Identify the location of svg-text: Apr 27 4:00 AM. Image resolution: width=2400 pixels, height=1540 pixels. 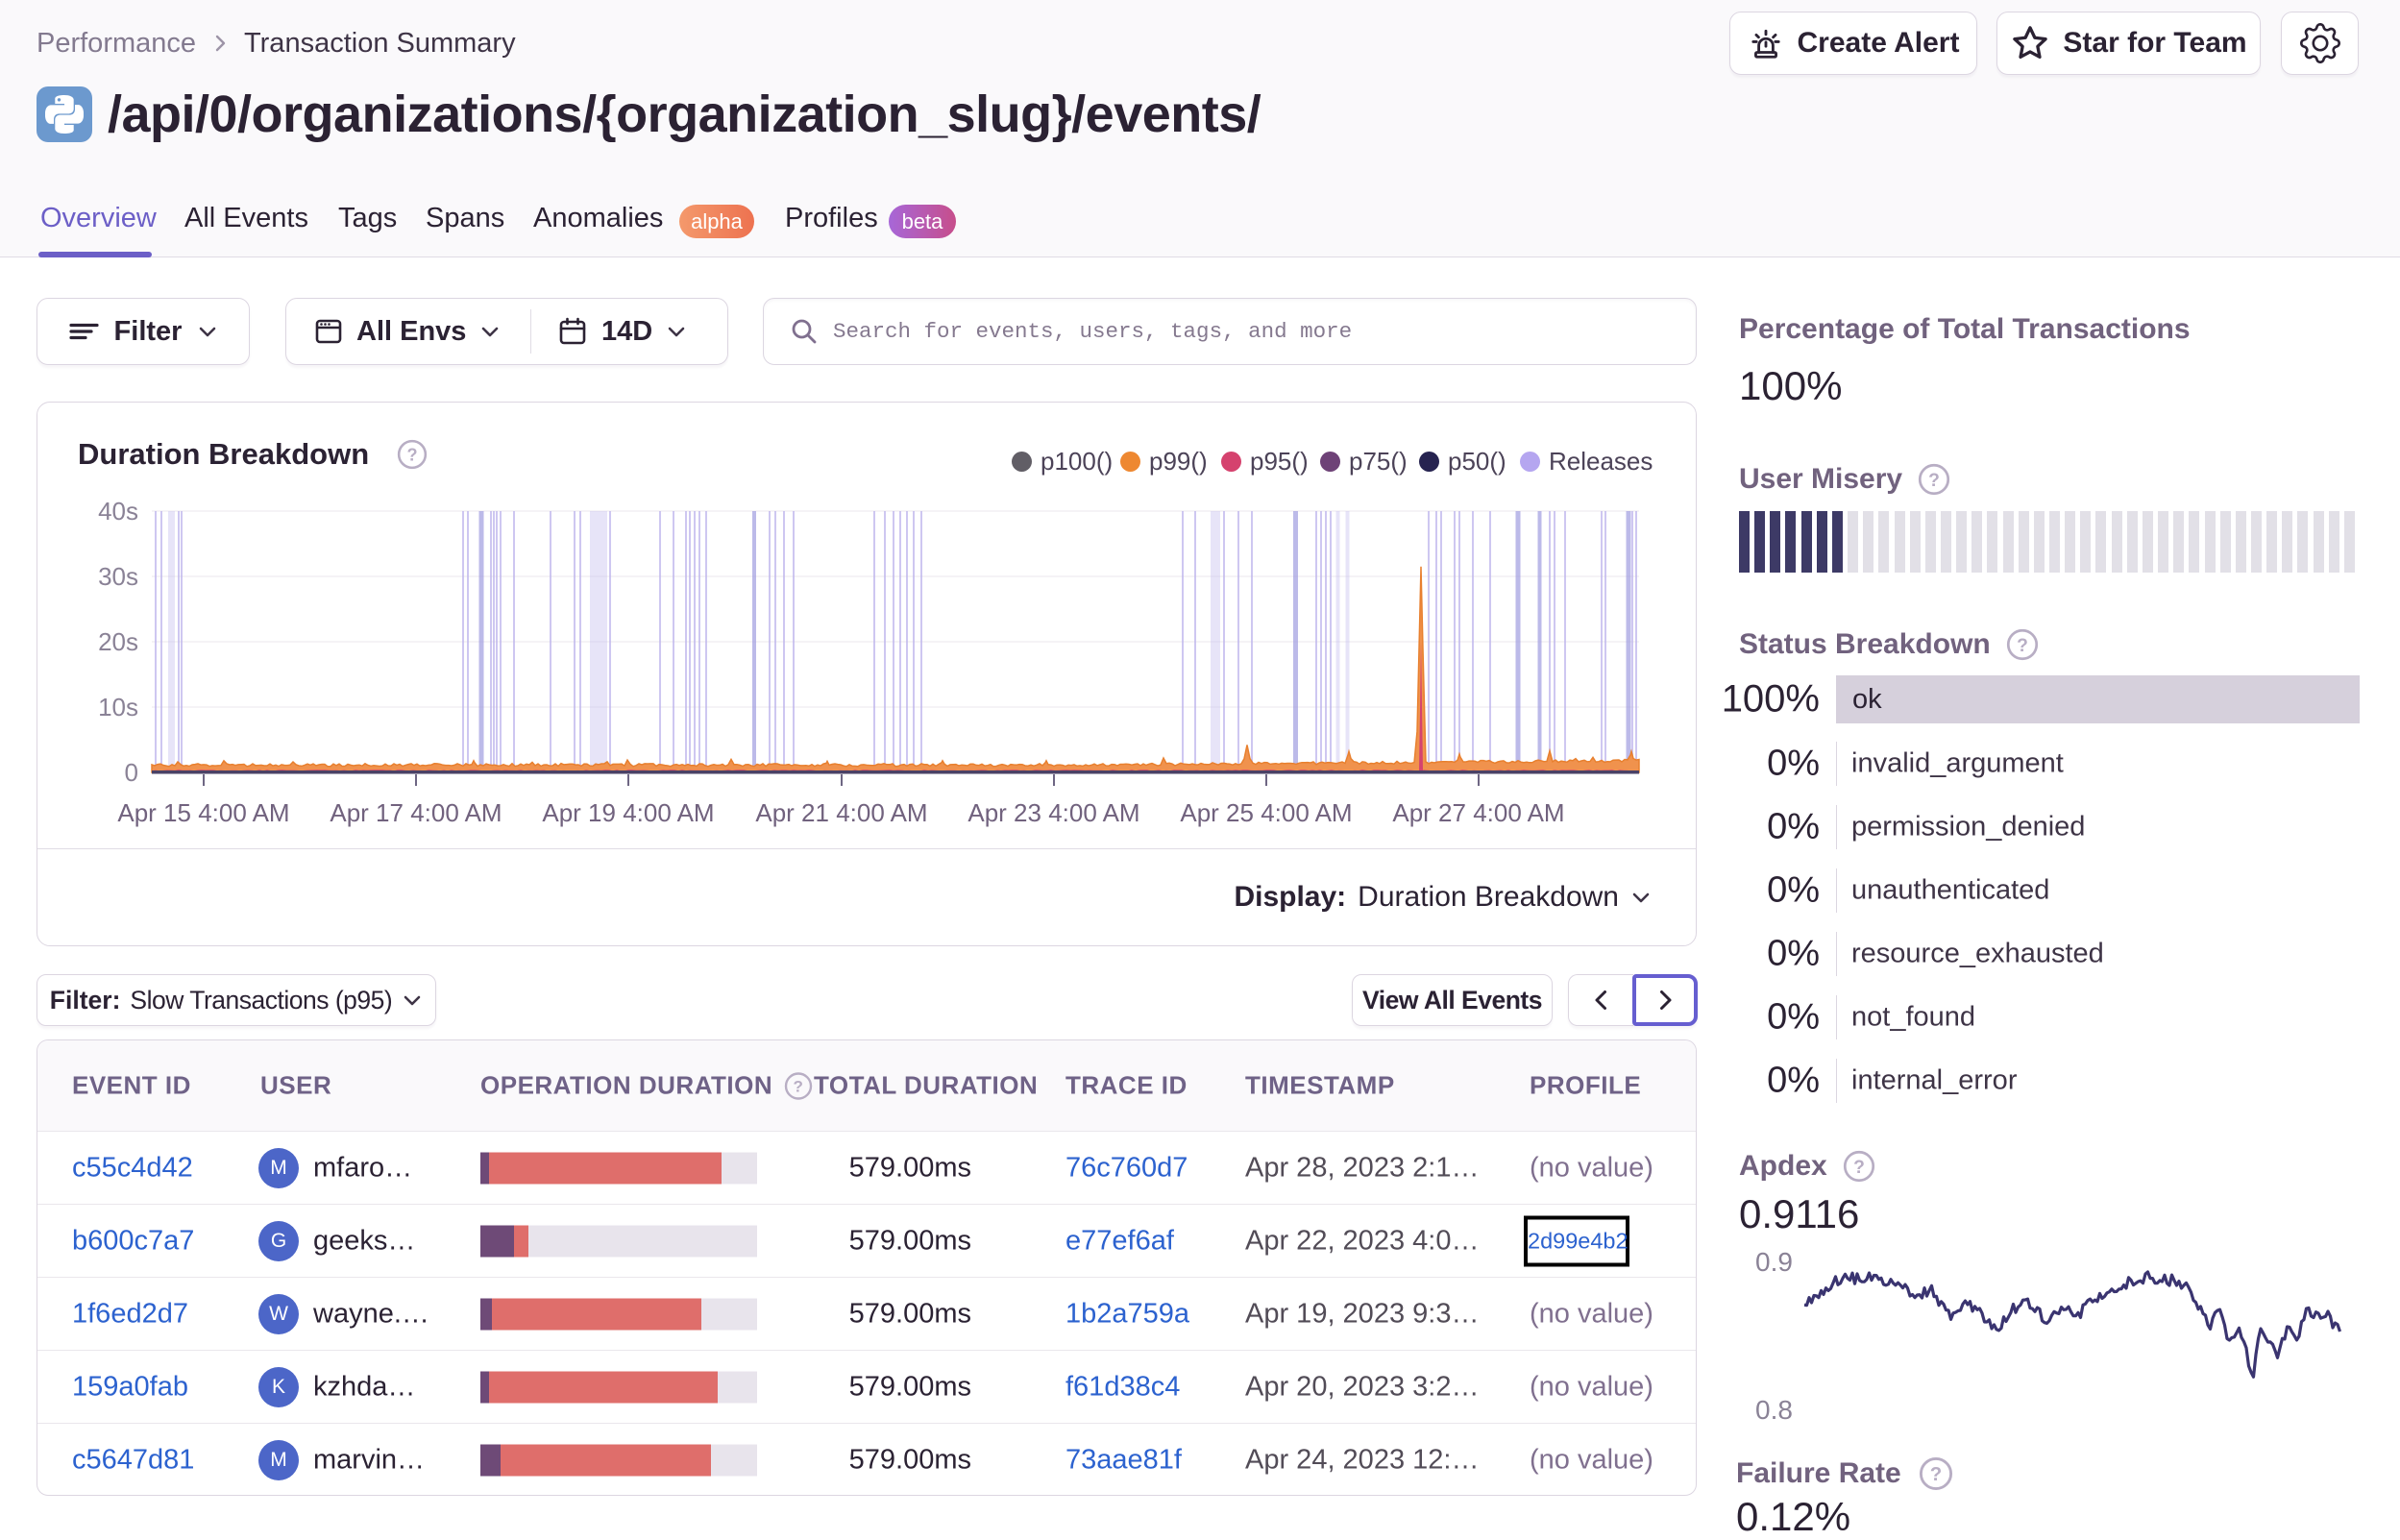
(1478, 813).